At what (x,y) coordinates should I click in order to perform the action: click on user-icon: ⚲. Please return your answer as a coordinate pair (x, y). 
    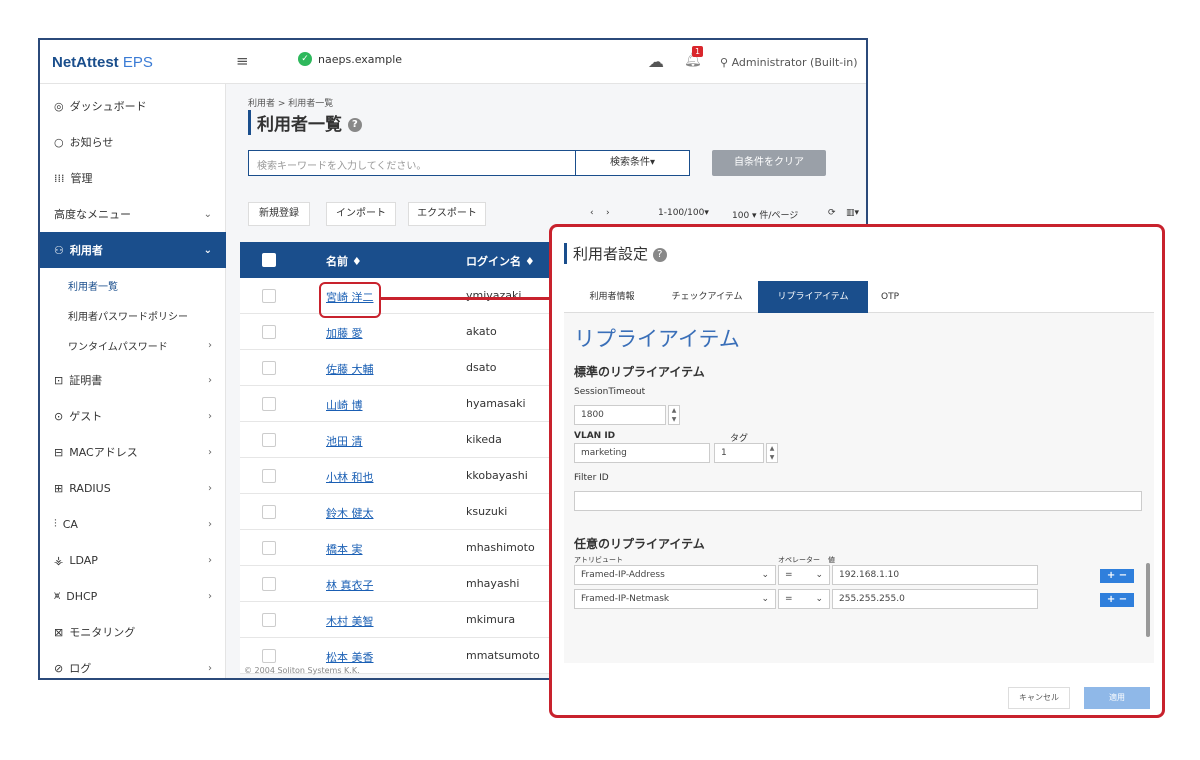
    Looking at the image, I should click on (726, 62).